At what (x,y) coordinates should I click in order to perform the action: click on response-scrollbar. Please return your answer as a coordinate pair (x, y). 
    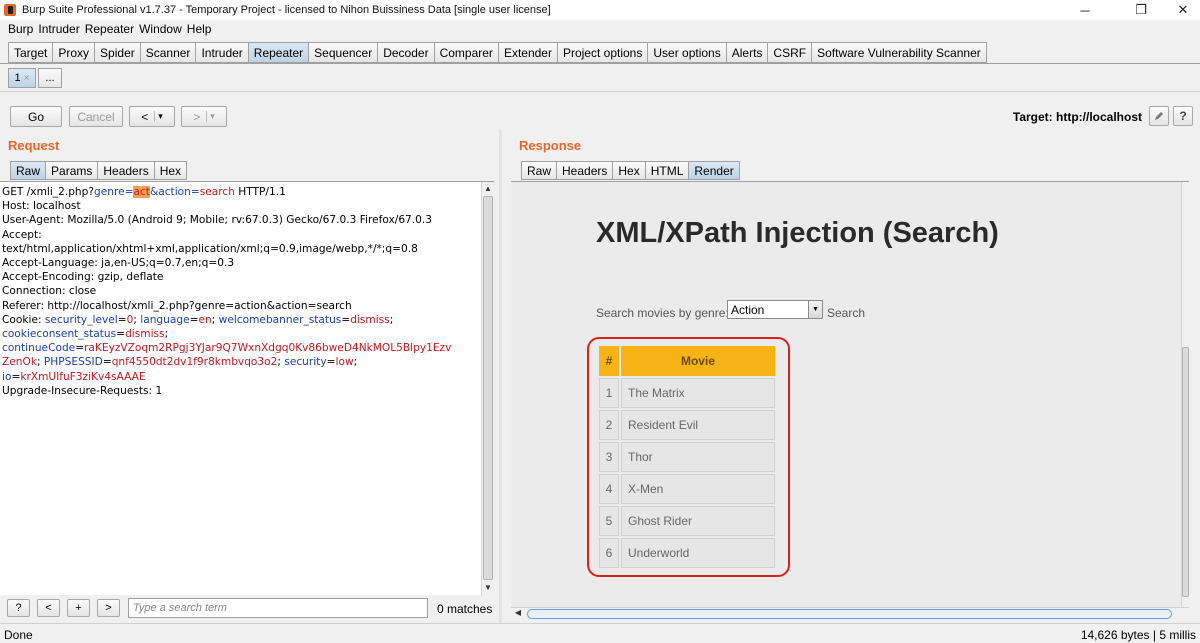
    Looking at the image, I should click on (1185, 394).